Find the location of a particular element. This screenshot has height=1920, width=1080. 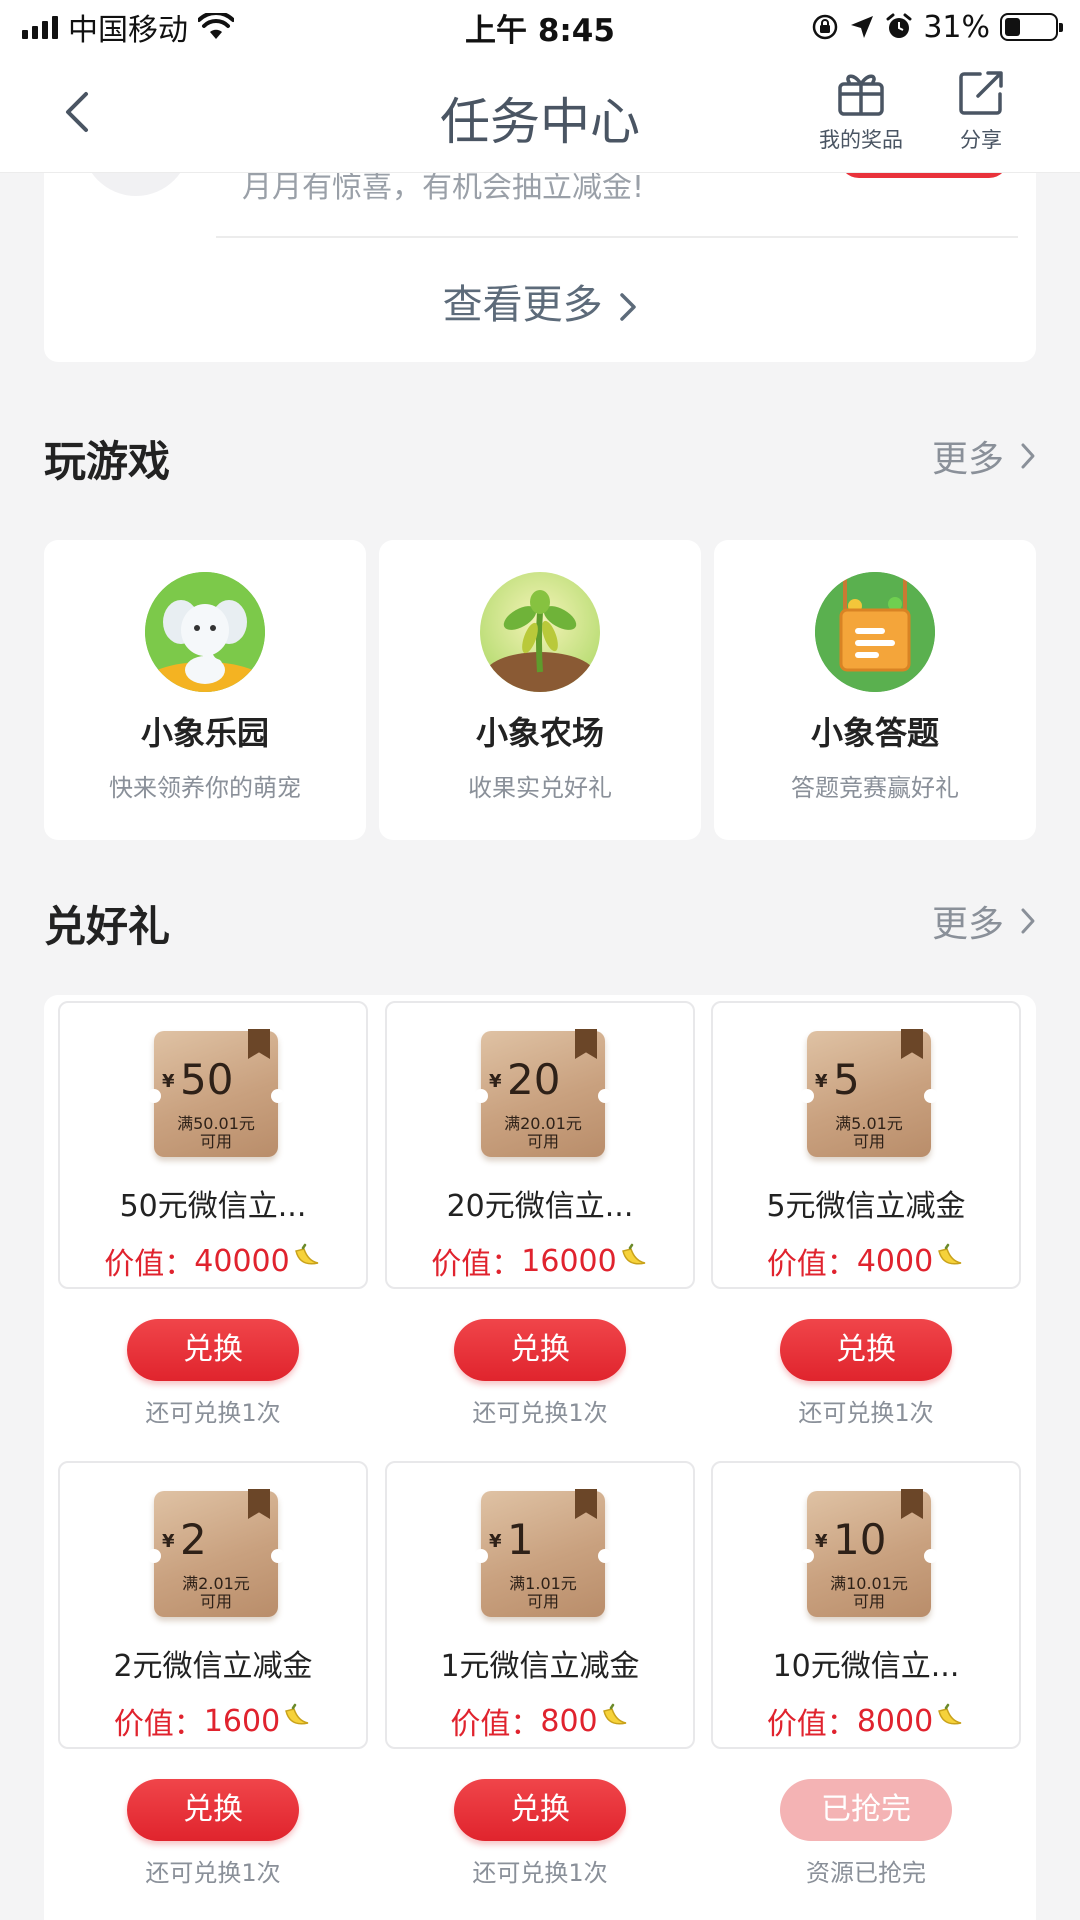

coupon-condition: 满1.01元 可用 is located at coordinates (543, 1593).